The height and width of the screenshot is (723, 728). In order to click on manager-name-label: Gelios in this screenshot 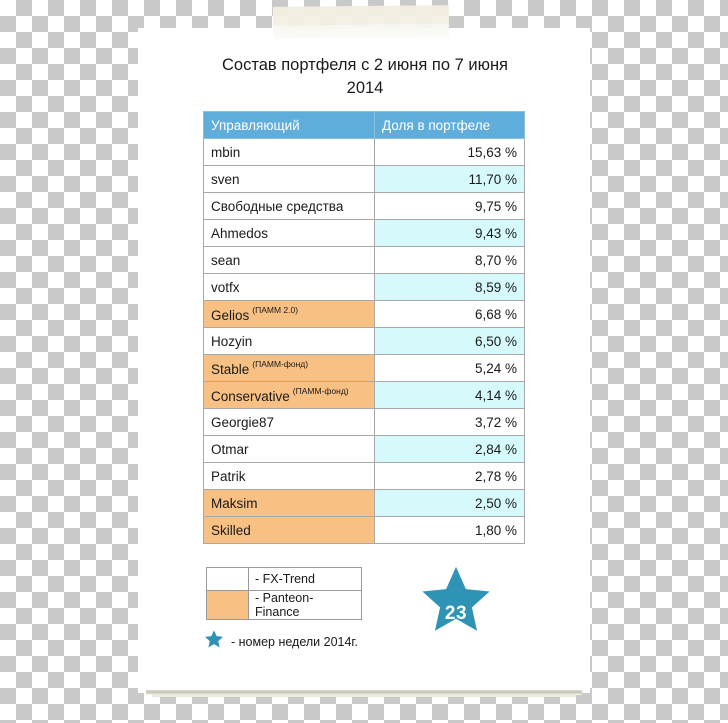, I will do `click(230, 315)`.